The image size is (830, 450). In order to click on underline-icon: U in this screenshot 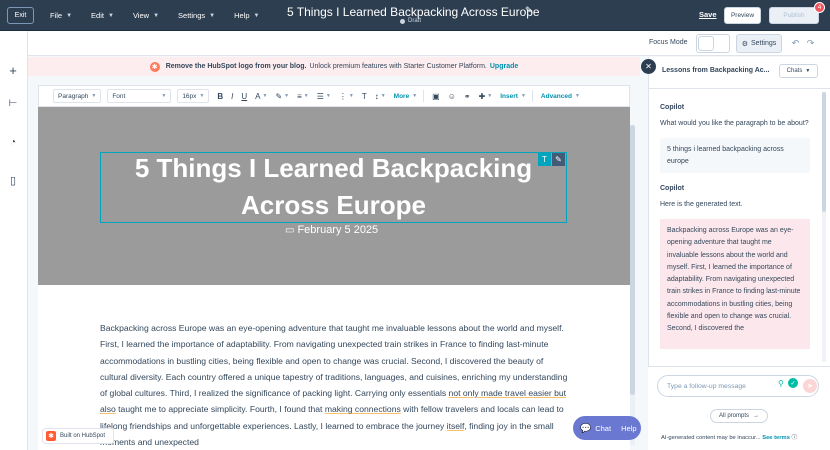, I will do `click(244, 96)`.